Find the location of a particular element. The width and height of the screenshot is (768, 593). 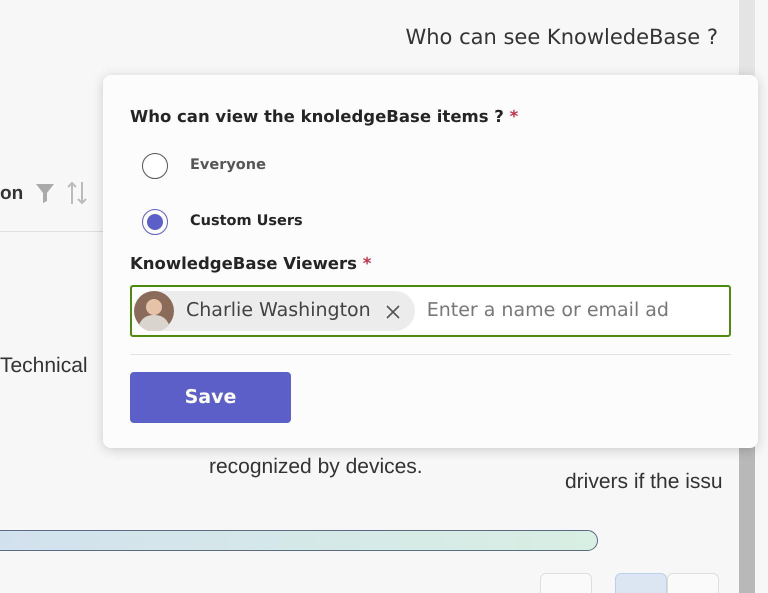

table-cell-text: recognized by devices. is located at coordinates (316, 467).